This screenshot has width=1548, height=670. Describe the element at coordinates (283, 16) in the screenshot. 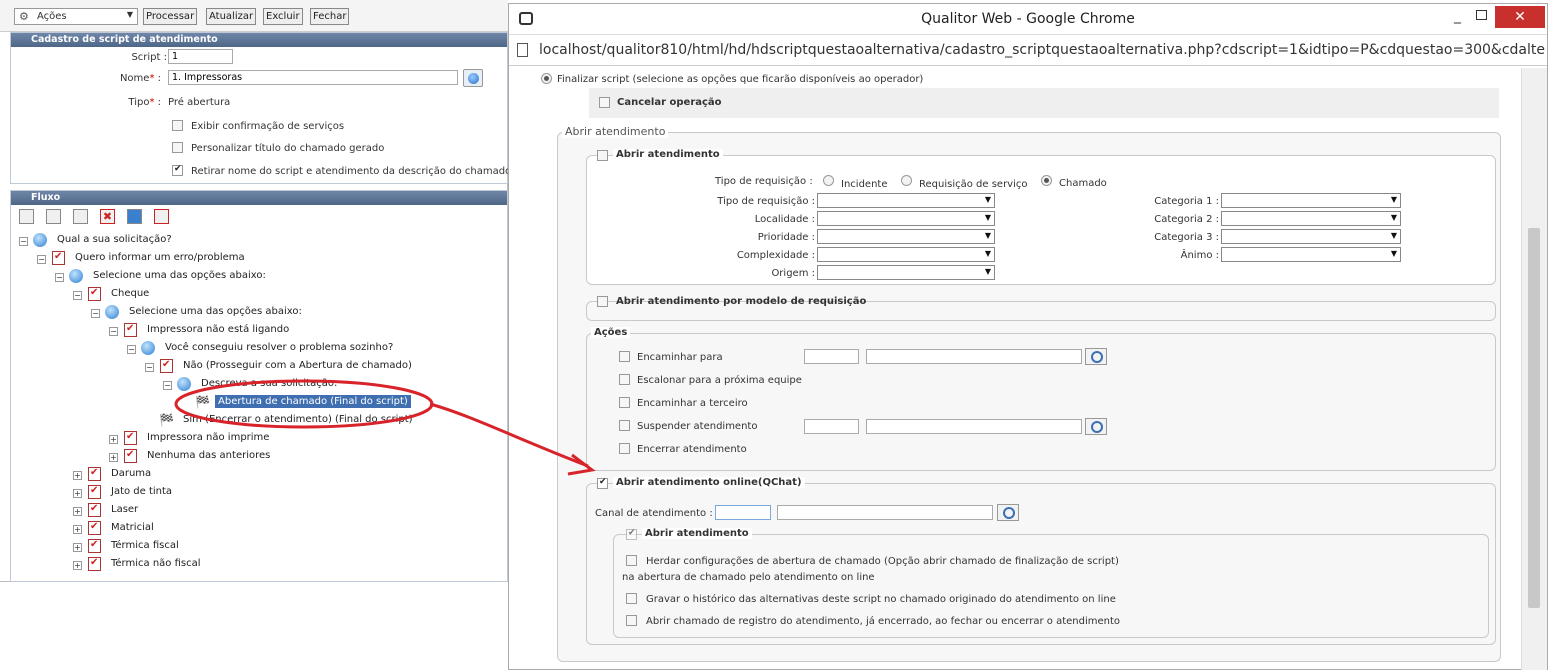

I see `excluir-button: Excluir` at that location.